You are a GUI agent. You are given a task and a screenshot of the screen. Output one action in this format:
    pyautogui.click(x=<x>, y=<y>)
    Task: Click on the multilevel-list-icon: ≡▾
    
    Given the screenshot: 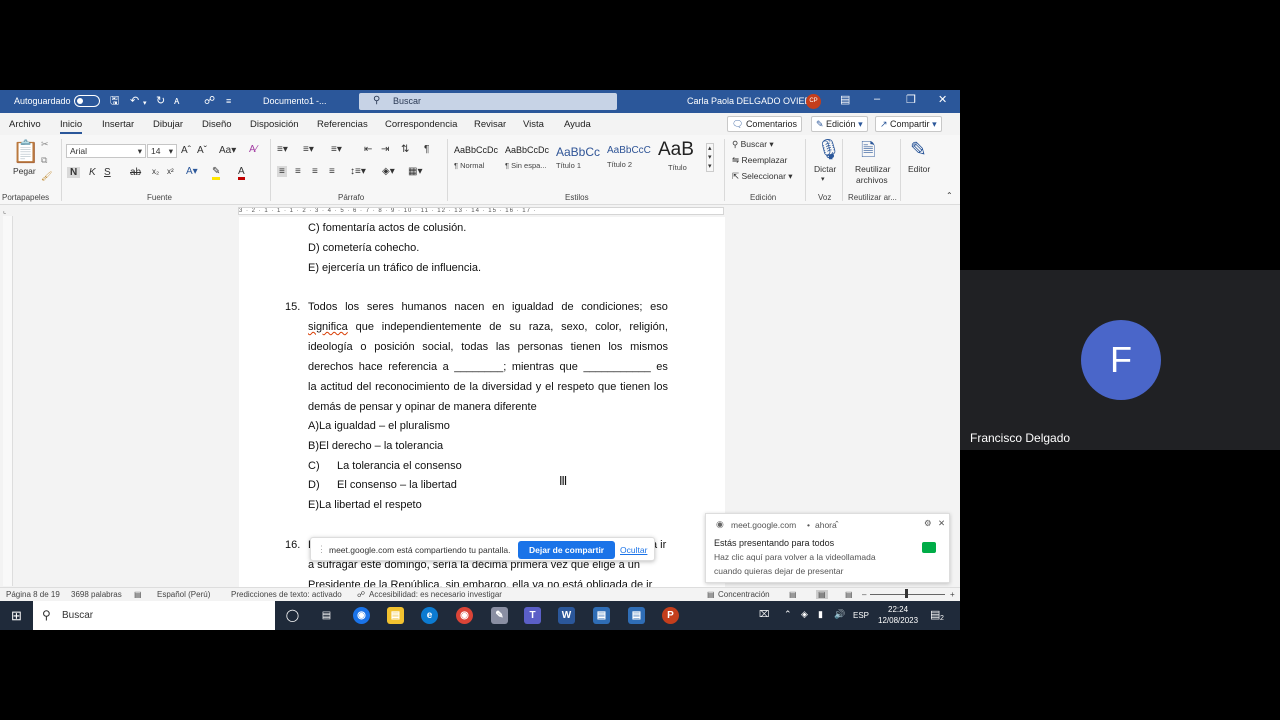 What is the action you would take?
    pyautogui.click(x=336, y=149)
    